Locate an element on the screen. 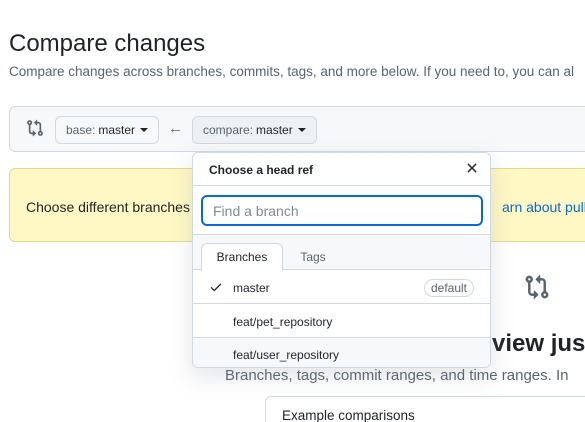 This screenshot has height=422, width=585. default-badge: default is located at coordinates (448, 288).